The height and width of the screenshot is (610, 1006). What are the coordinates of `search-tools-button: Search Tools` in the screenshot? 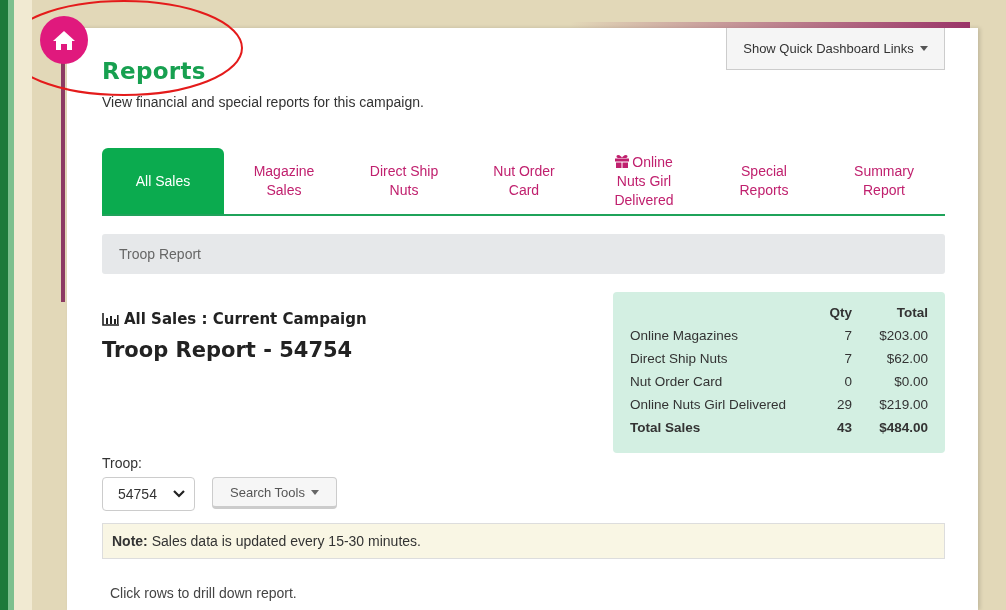 It's located at (274, 493).